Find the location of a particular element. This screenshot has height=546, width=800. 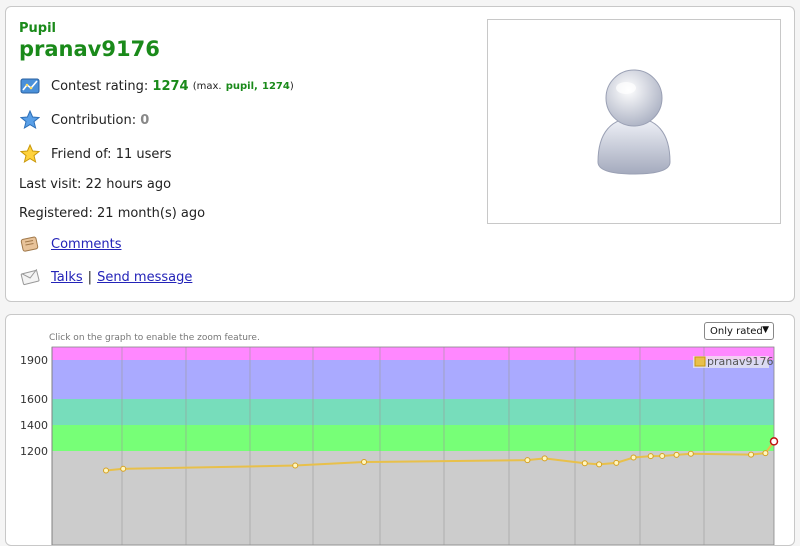

gold-star-icon is located at coordinates (30, 154).